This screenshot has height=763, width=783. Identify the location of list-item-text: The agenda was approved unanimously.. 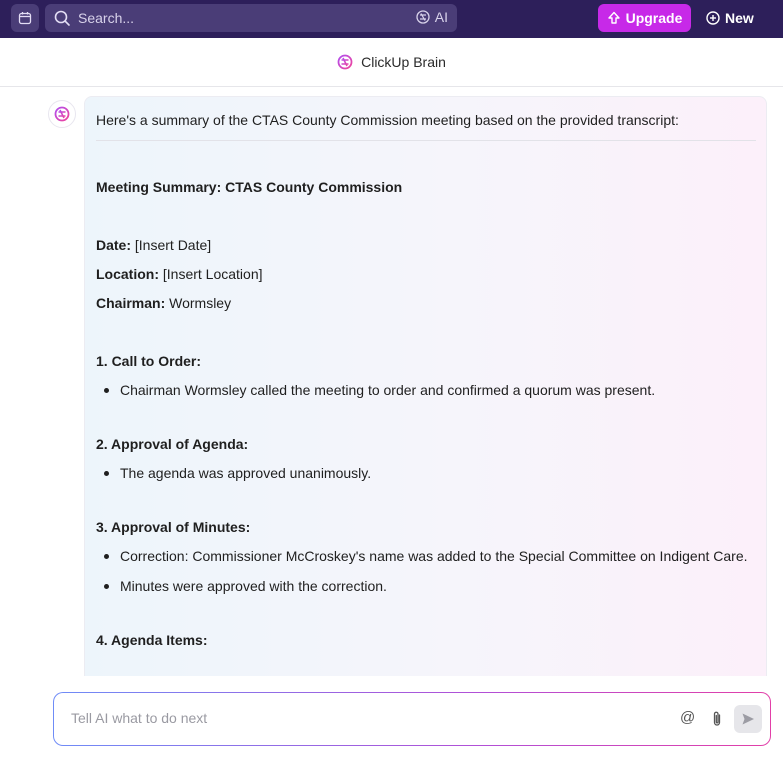
(246, 473).